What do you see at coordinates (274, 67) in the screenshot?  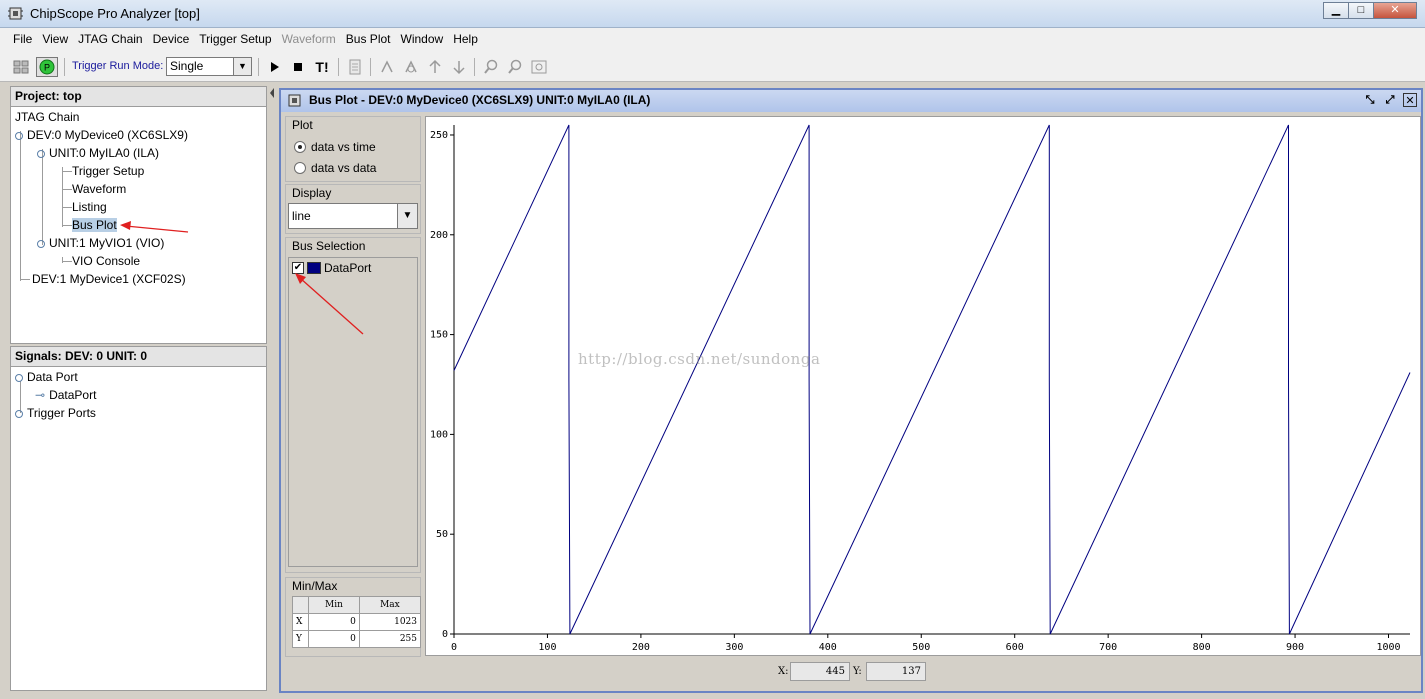 I see `run-trigger-icon` at bounding box center [274, 67].